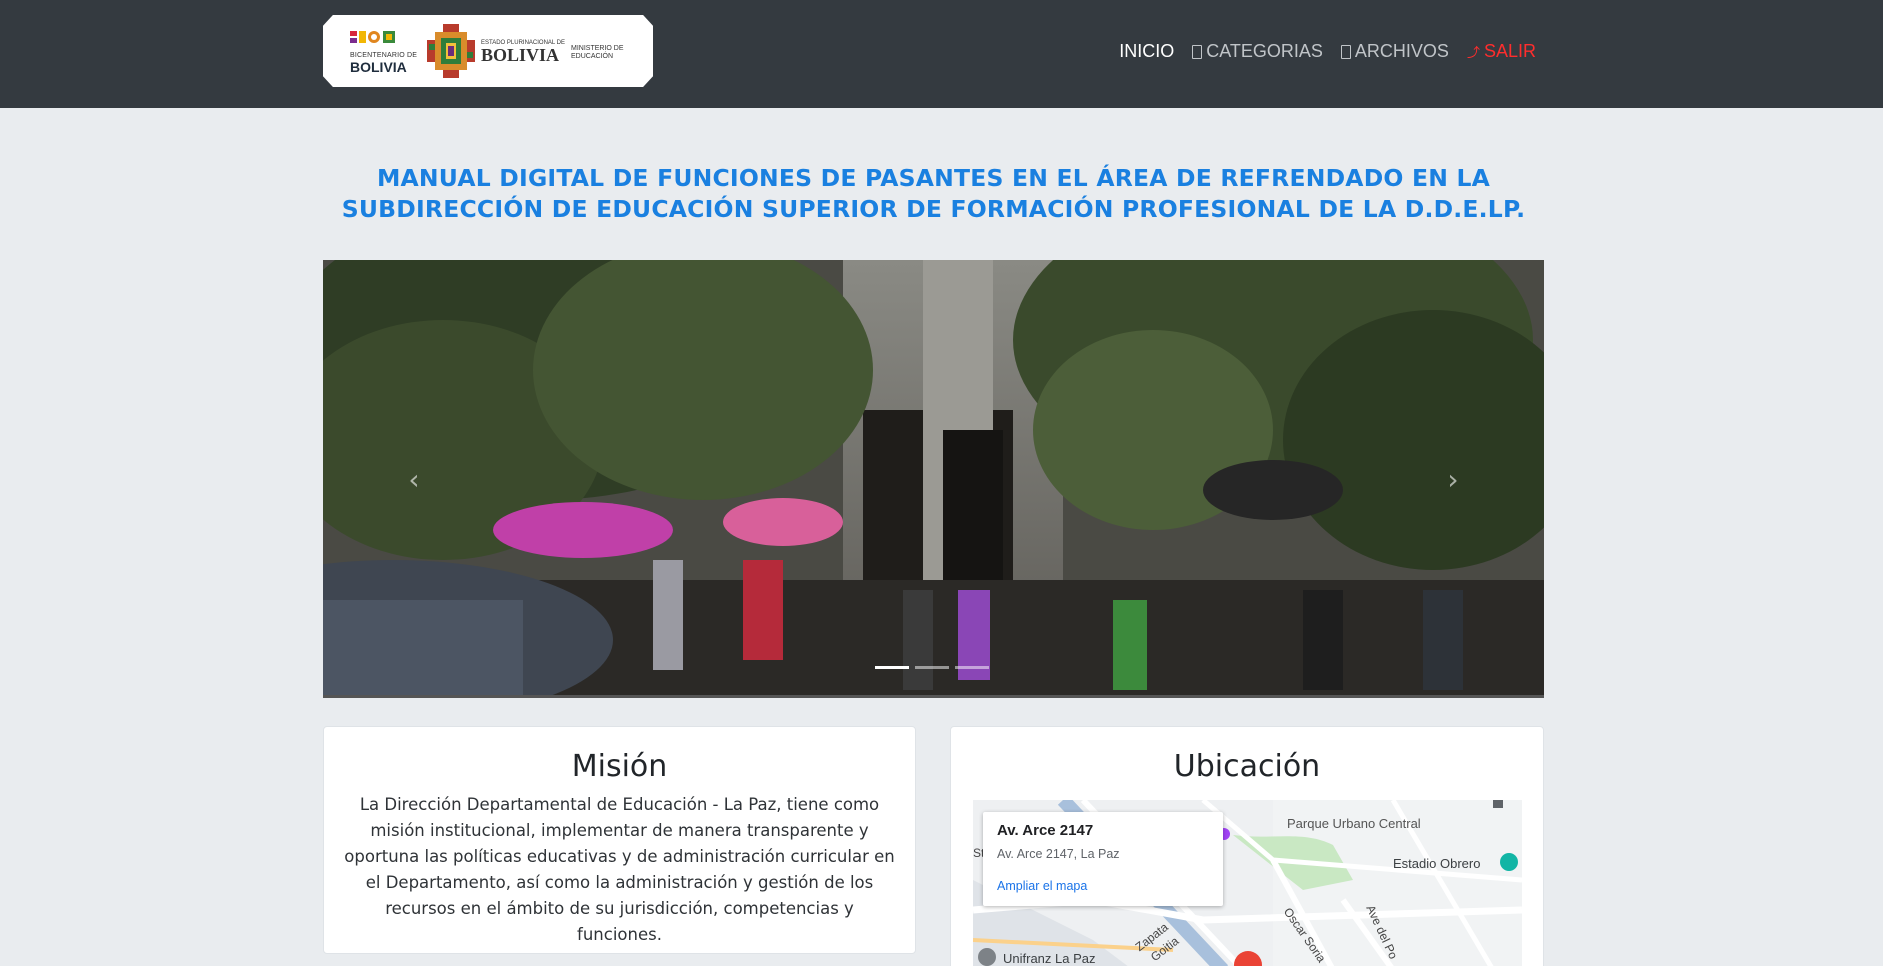 The image size is (1883, 966). What do you see at coordinates (1103, 886) in the screenshot?
I see `map-enlarge-link: Ampliar el mapa` at bounding box center [1103, 886].